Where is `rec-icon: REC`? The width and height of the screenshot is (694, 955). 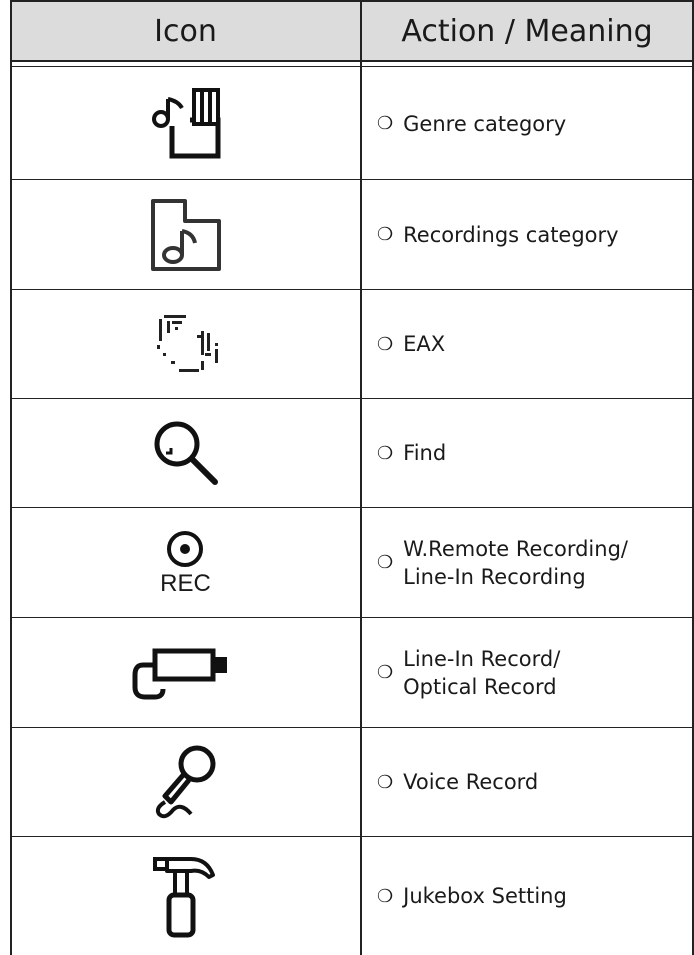 rec-icon: REC is located at coordinates (185, 563).